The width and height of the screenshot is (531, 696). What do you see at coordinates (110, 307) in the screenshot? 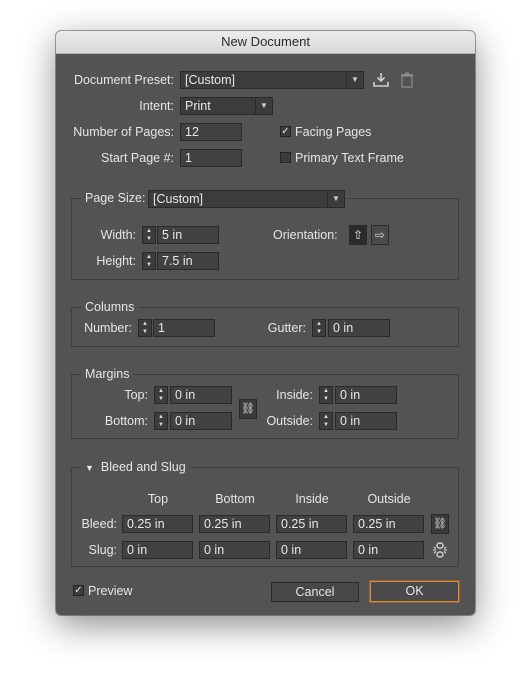
I see `columns-legend: Columns` at bounding box center [110, 307].